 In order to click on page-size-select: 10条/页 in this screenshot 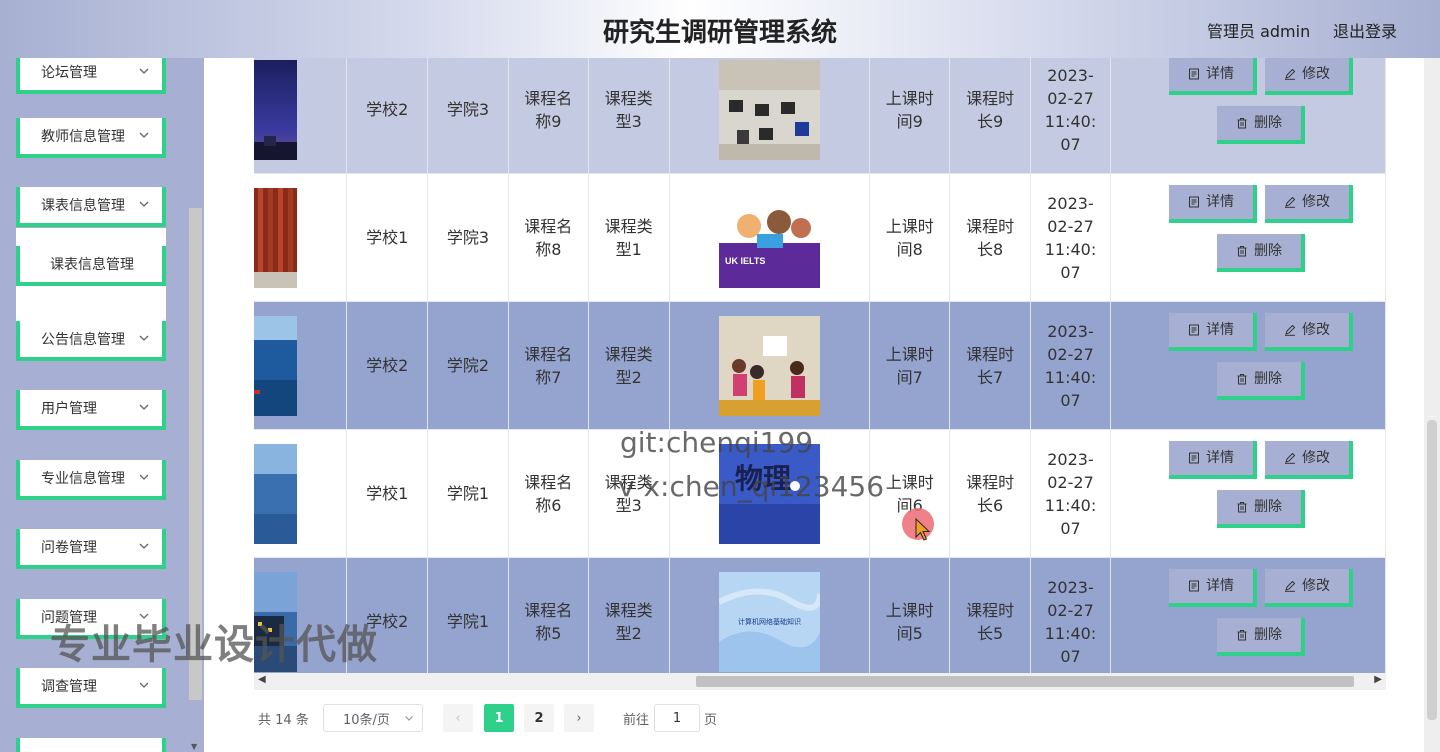, I will do `click(373, 718)`.